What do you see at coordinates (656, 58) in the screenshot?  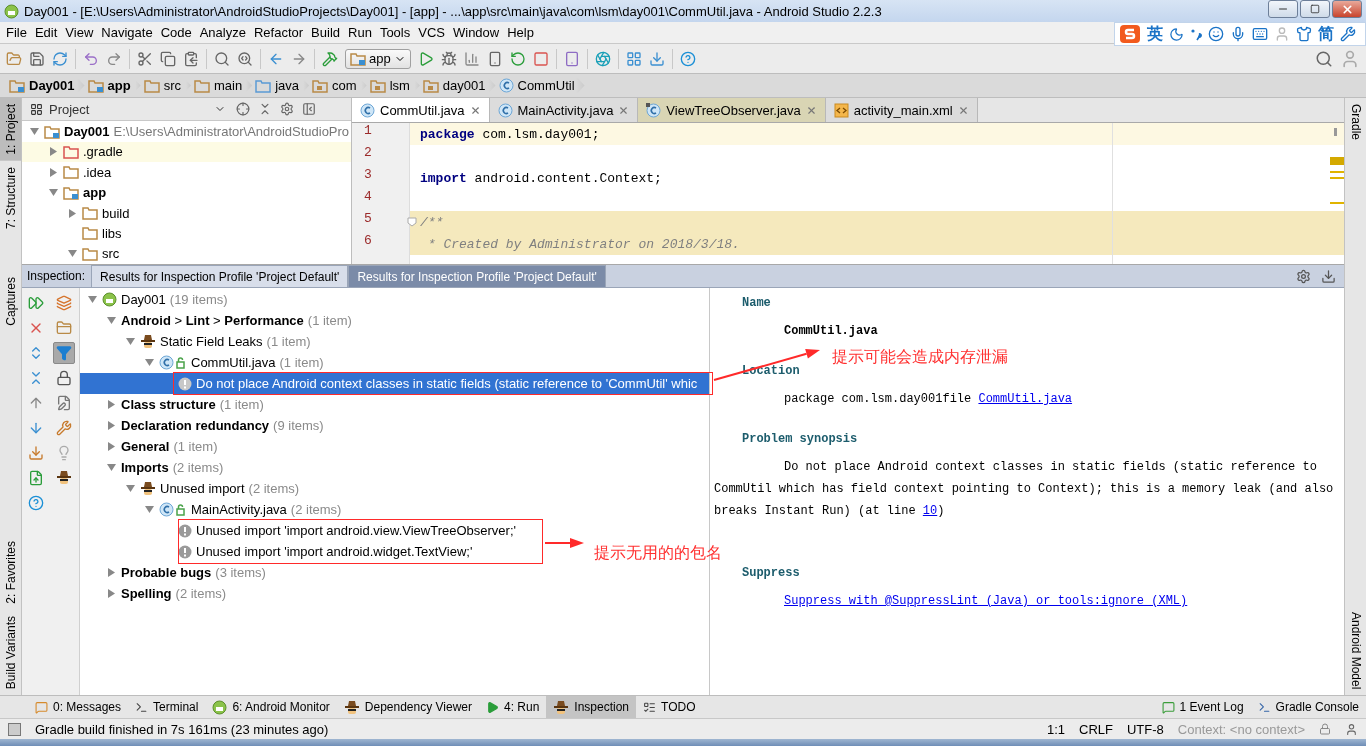 I see `sdk-manager-icon` at bounding box center [656, 58].